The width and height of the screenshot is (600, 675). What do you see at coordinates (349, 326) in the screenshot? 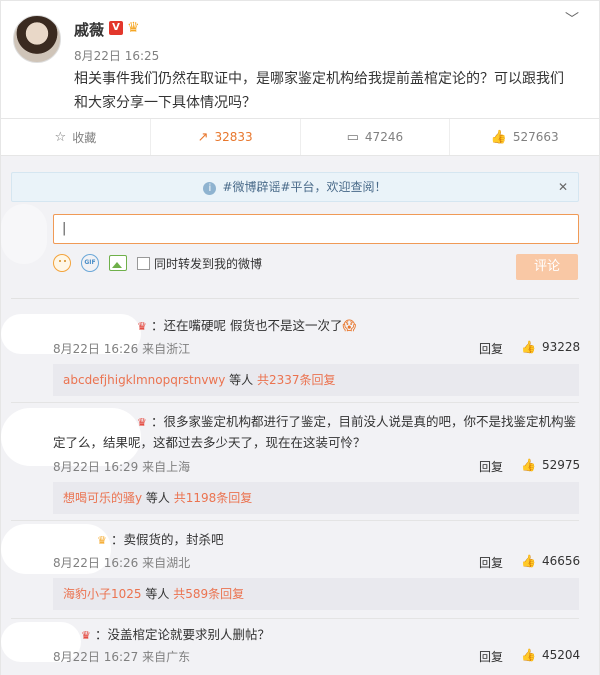
I see `shocked-emoji: 😱` at bounding box center [349, 326].